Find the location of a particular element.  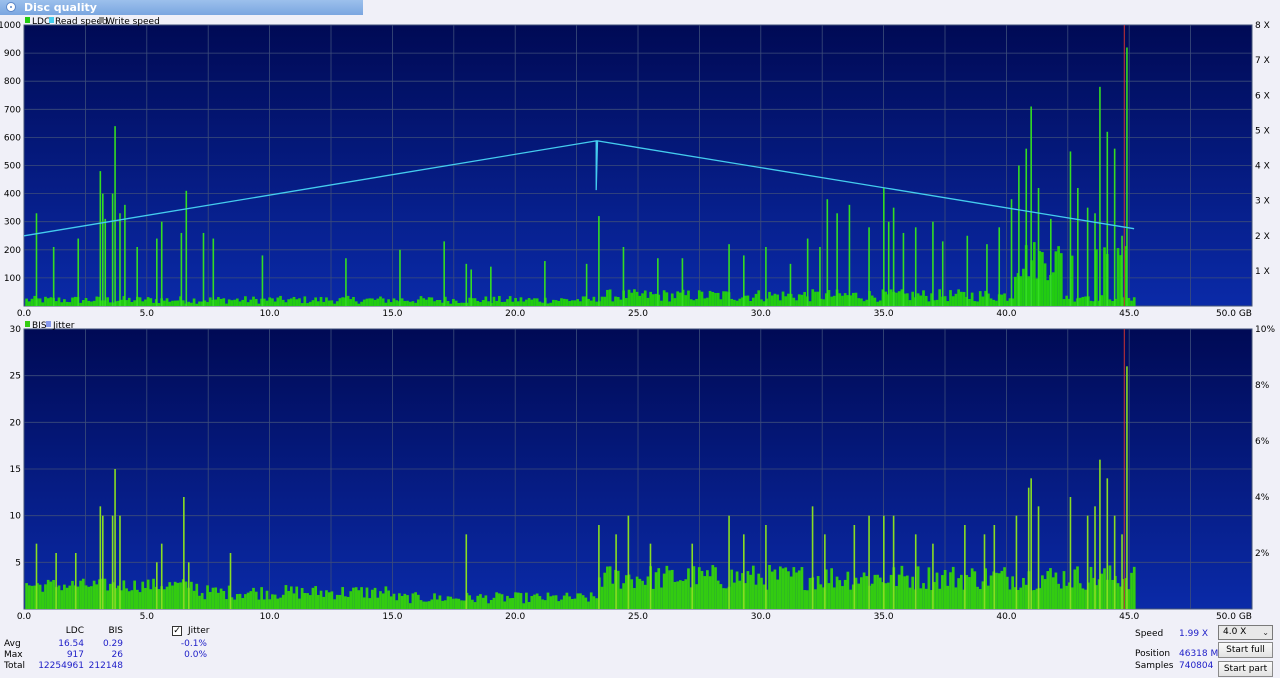

y-tick-label: 100 is located at coordinates (12, 279).